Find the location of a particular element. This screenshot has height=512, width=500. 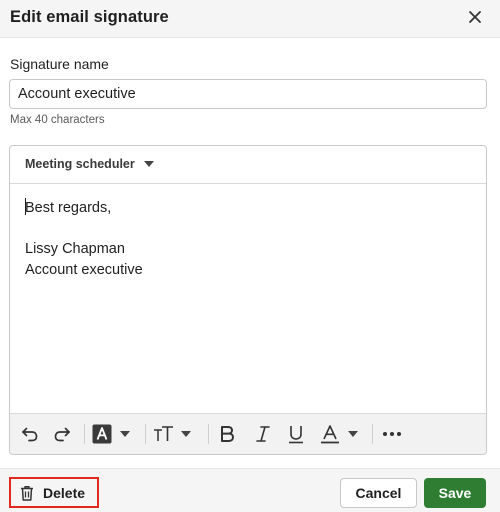

meeting-scheduler-label: Meeting scheduler is located at coordinates (80, 164).